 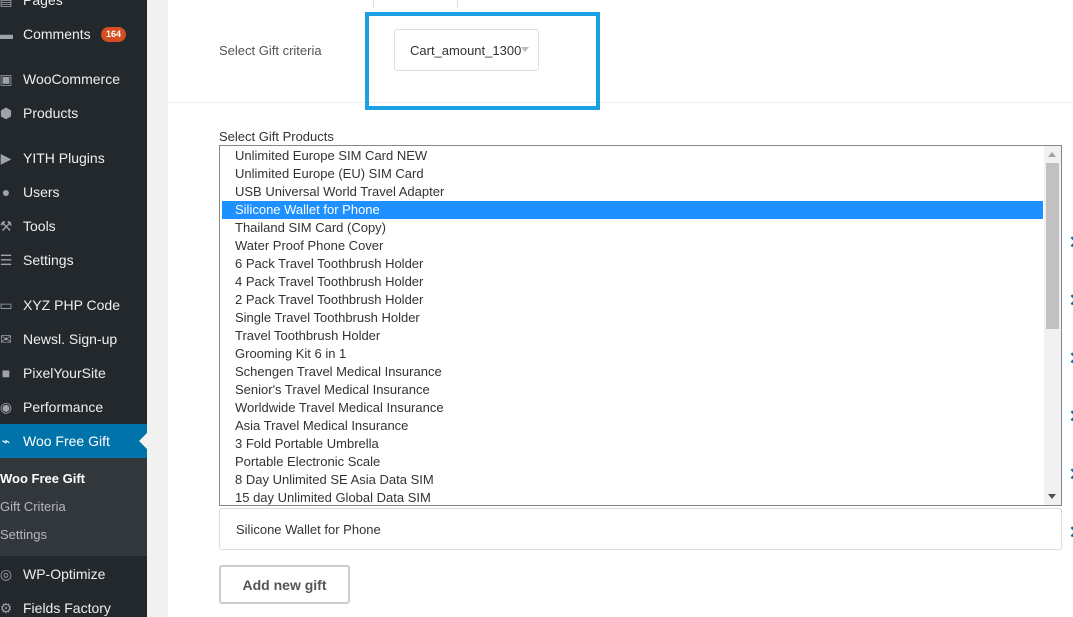 What do you see at coordinates (73, 507) in the screenshot?
I see `woo-free-gift-submenu: Woo Free Gift Gift Criteria Settings` at bounding box center [73, 507].